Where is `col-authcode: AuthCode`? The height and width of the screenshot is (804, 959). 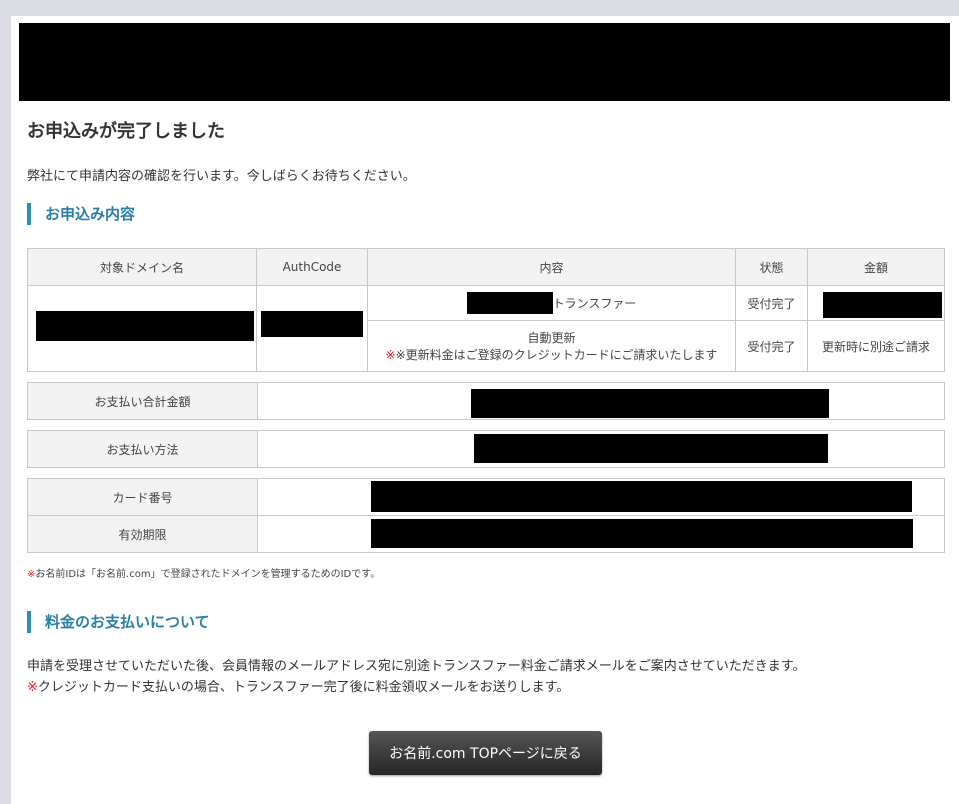
col-authcode: AuthCode is located at coordinates (312, 267).